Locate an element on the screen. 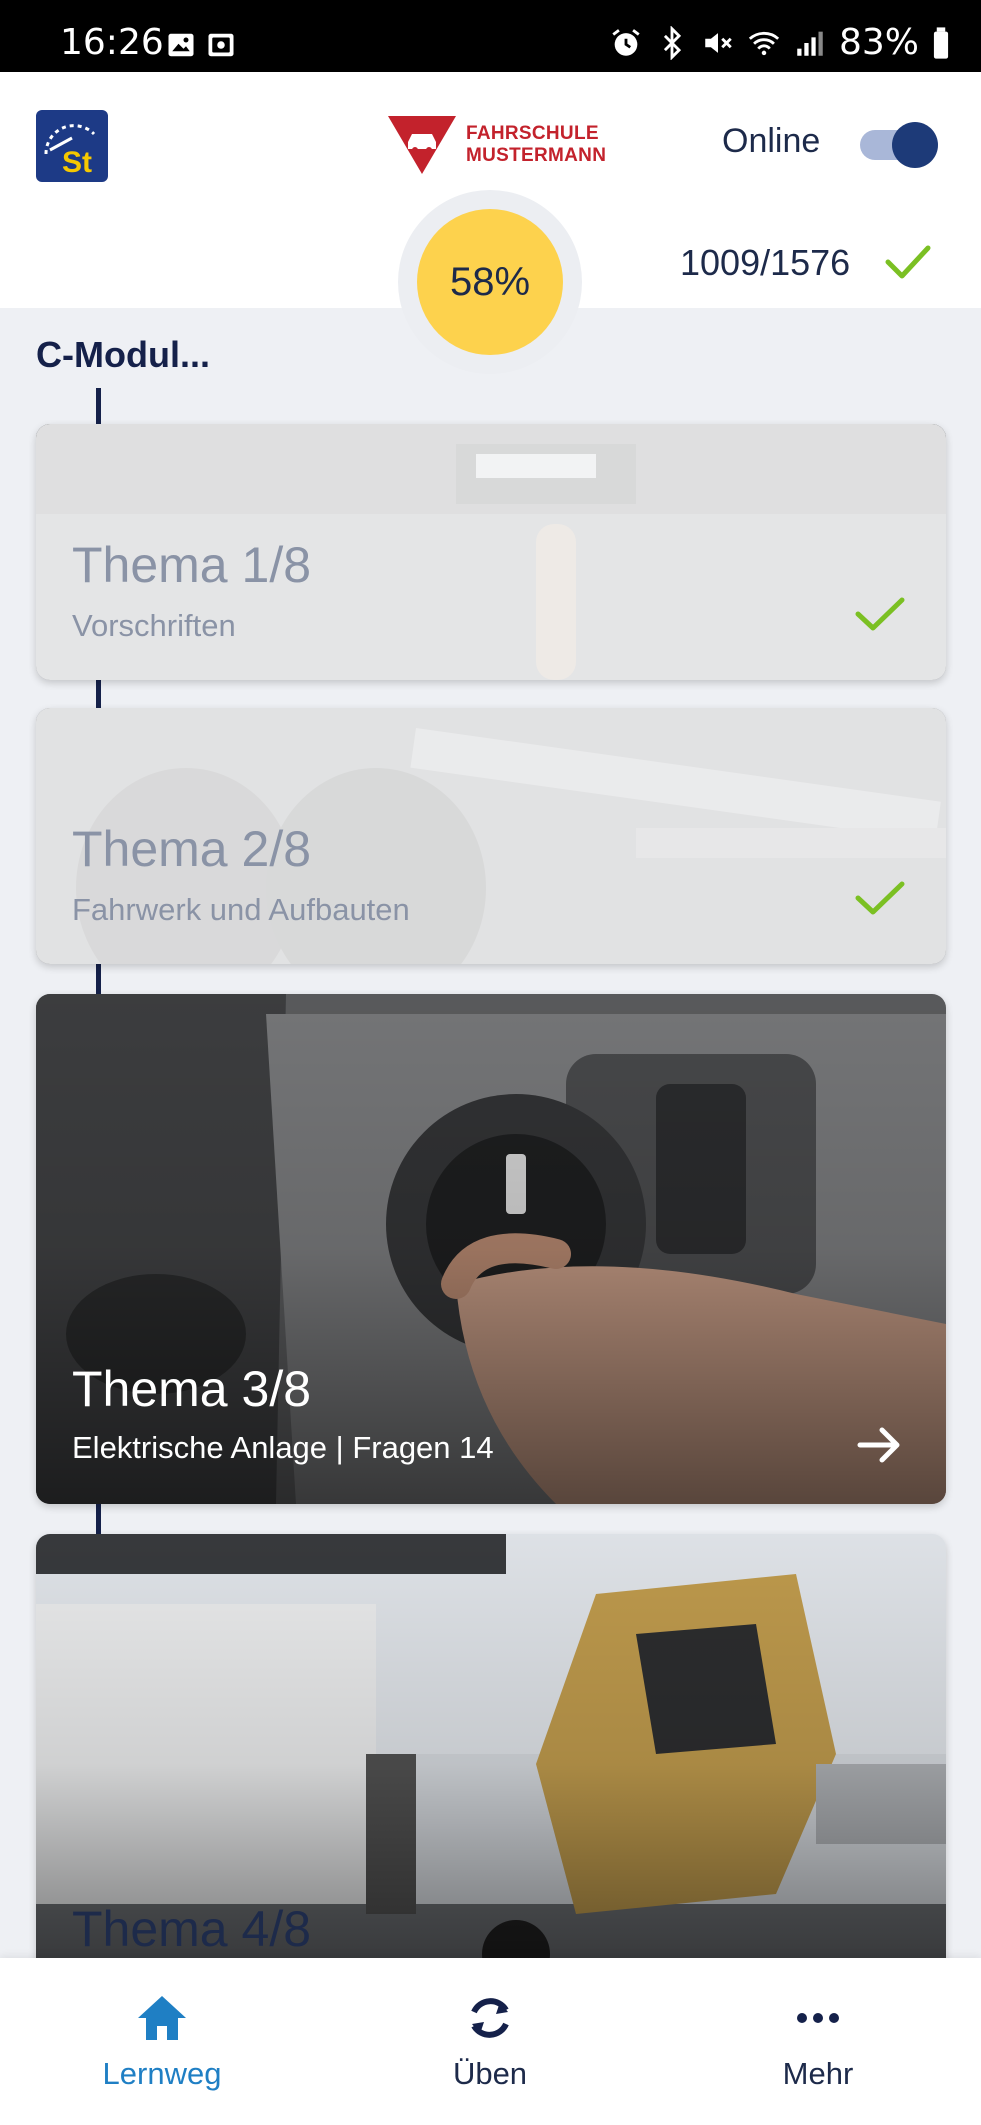 This screenshot has height=2125, width=981. topic-subtitle: Elektrische Anlage | Fragen 14 is located at coordinates (283, 1447).